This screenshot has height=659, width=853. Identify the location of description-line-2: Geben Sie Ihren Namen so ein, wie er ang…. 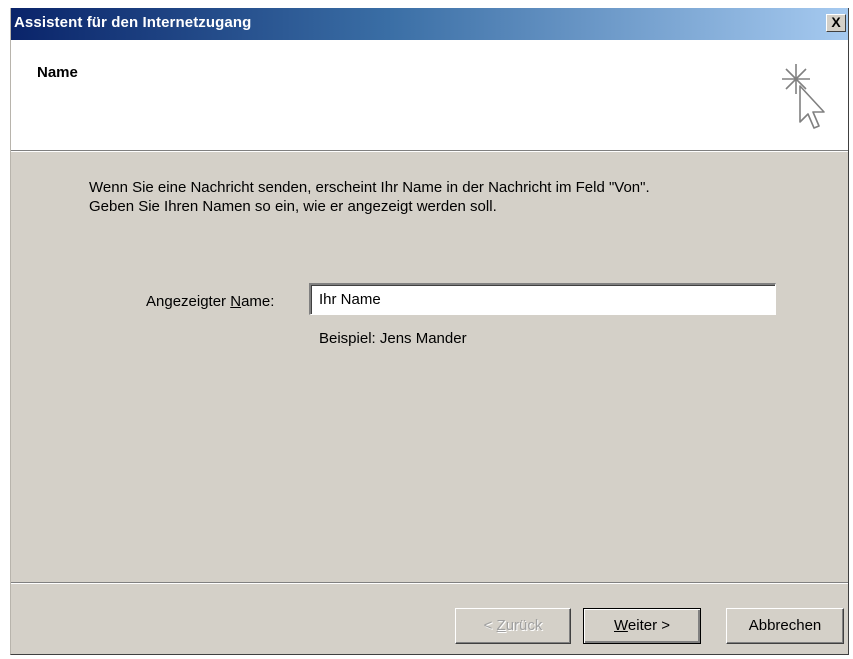
(293, 206).